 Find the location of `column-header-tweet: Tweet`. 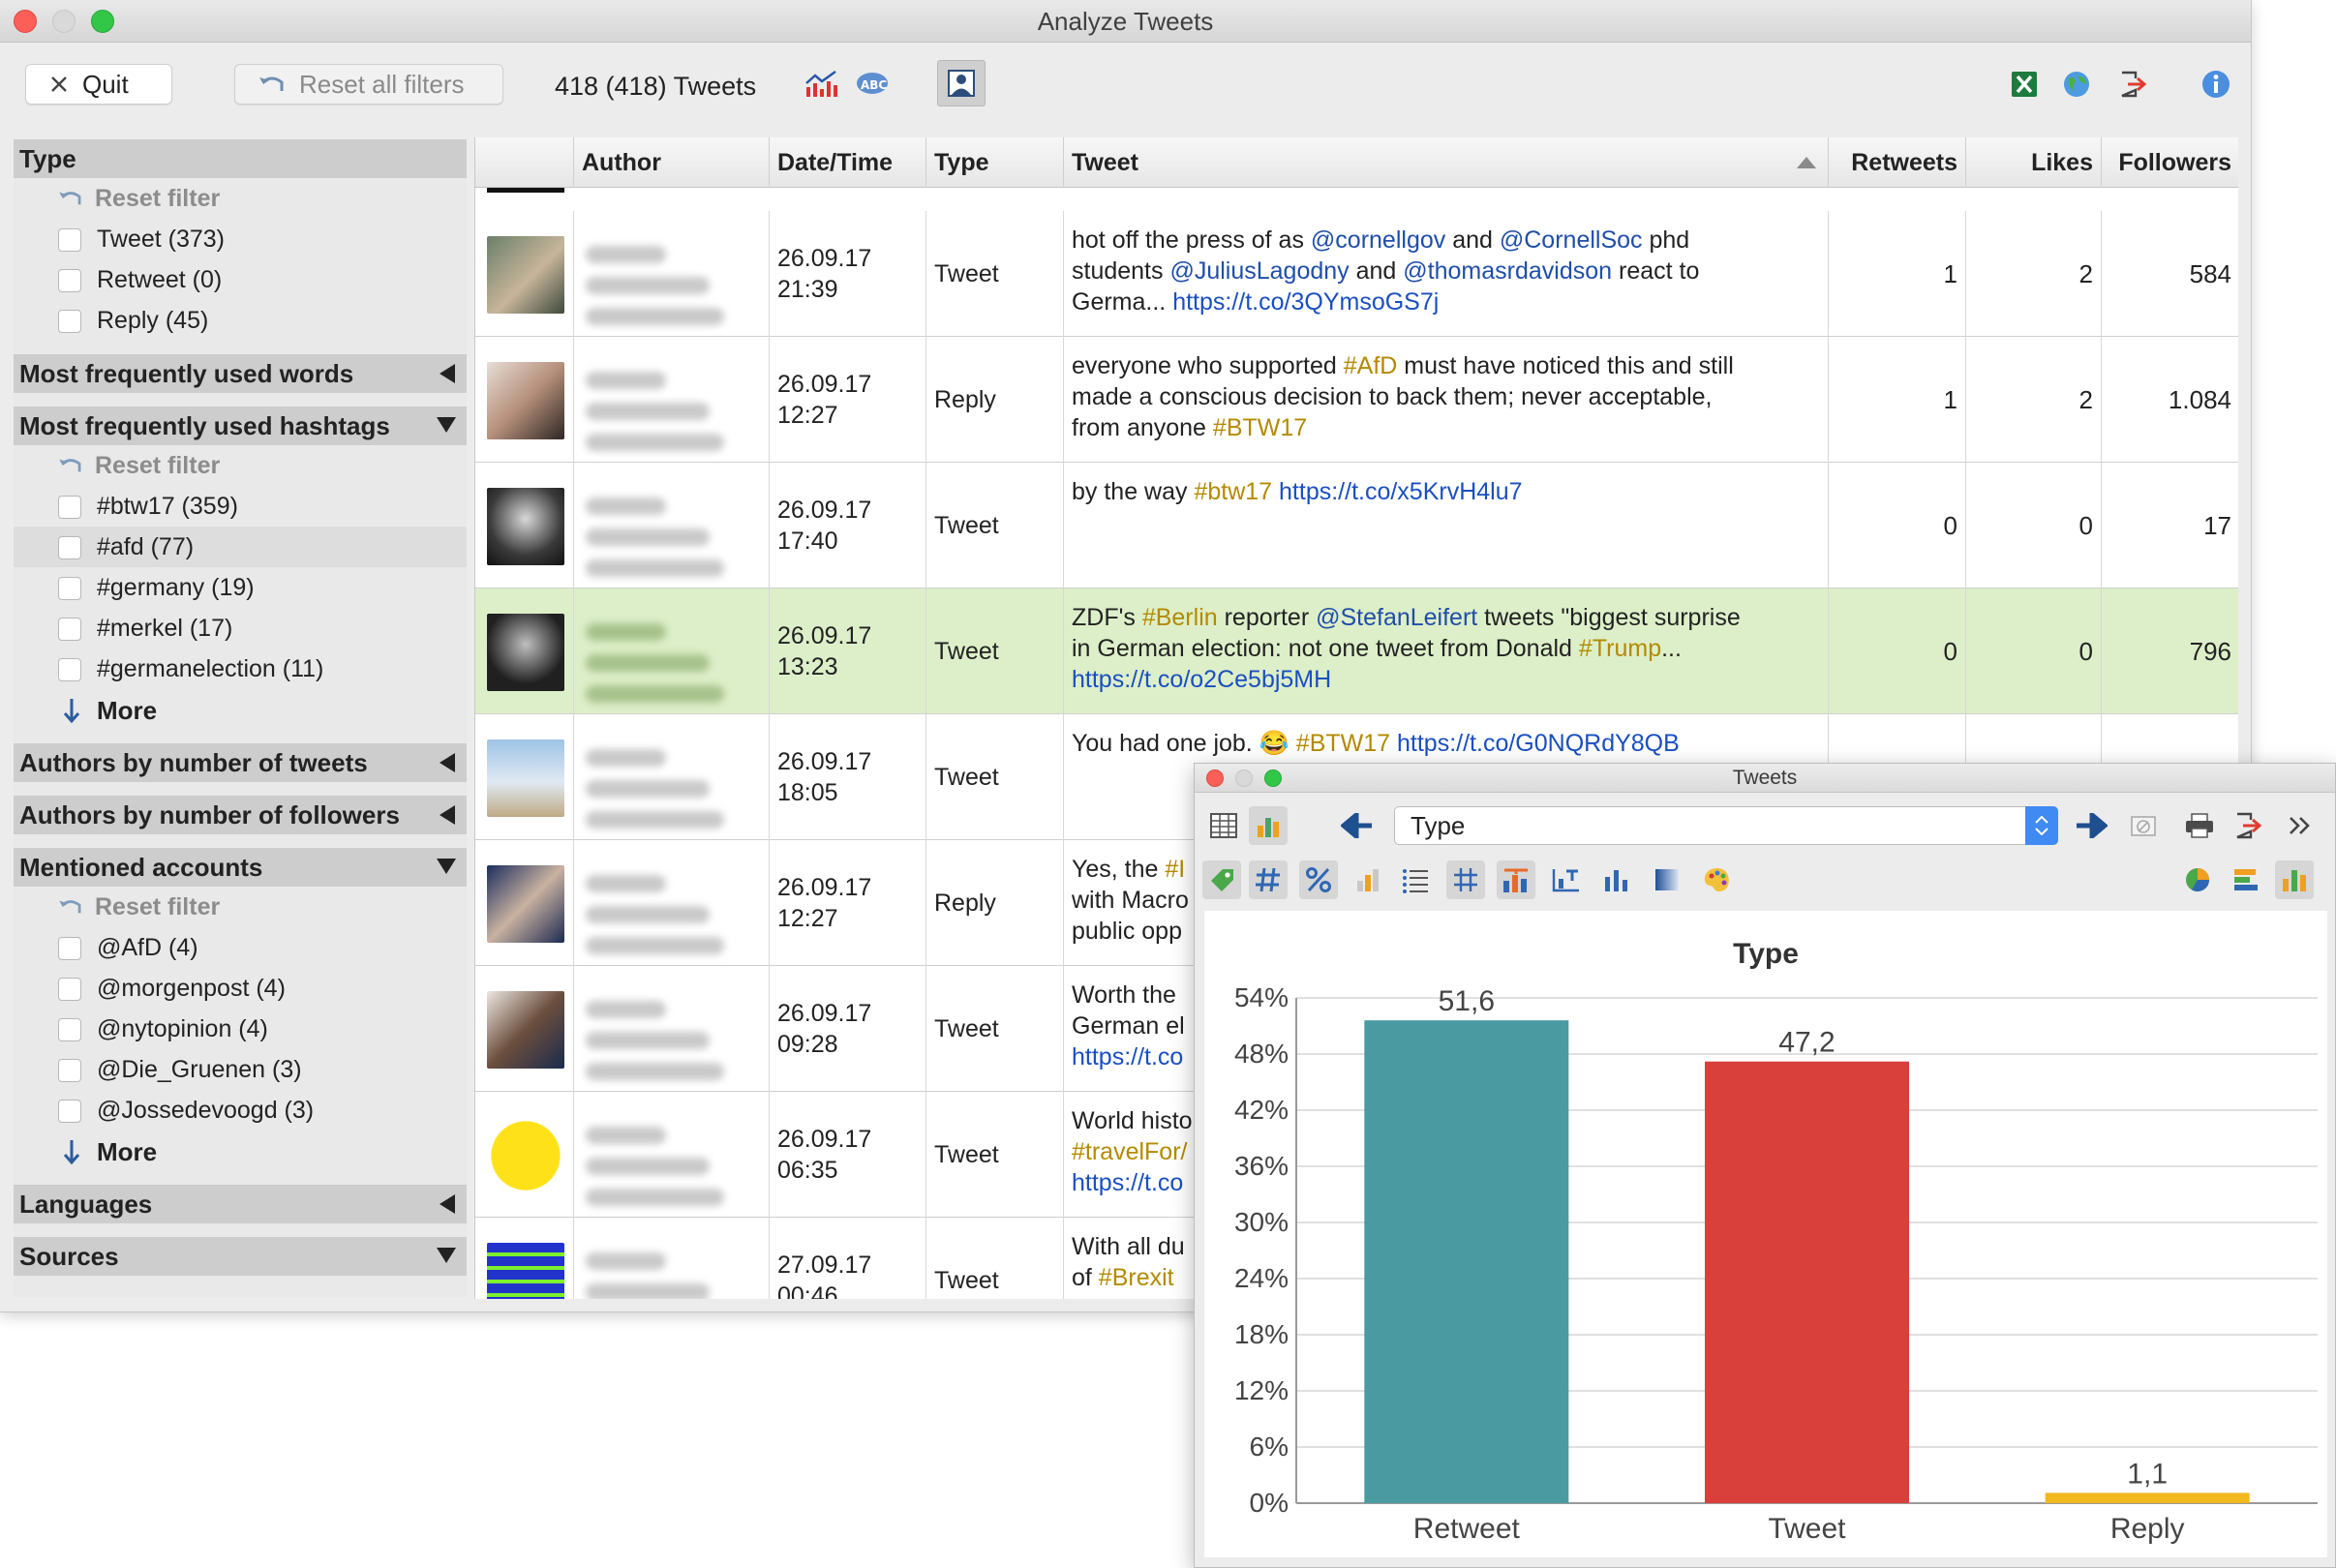

column-header-tweet: Tweet is located at coordinates (1446, 162).